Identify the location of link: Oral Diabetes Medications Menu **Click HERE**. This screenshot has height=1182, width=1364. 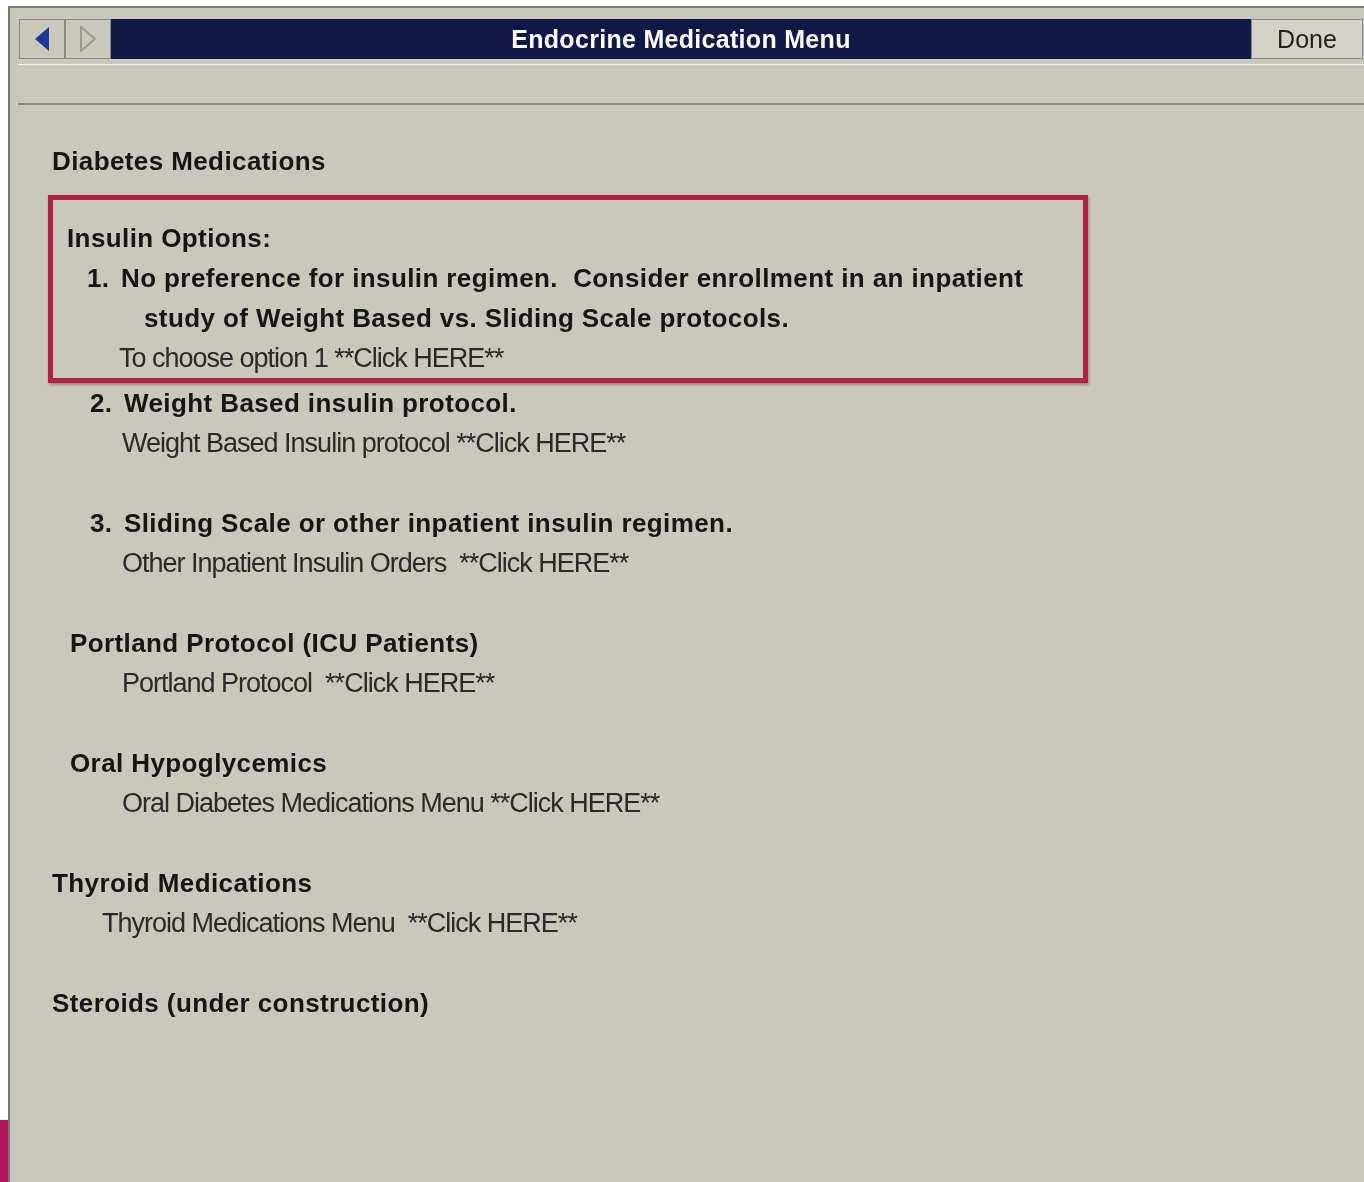
(391, 803).